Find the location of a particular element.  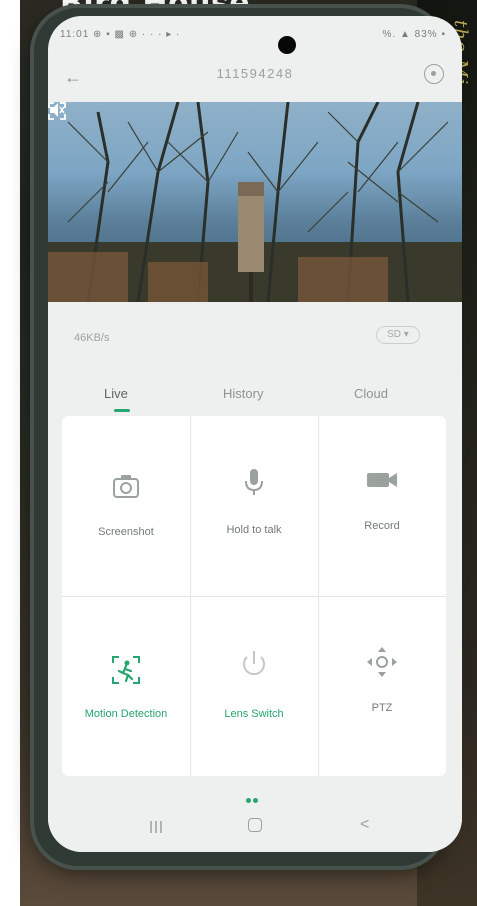

microphone-icon is located at coordinates (254, 482).